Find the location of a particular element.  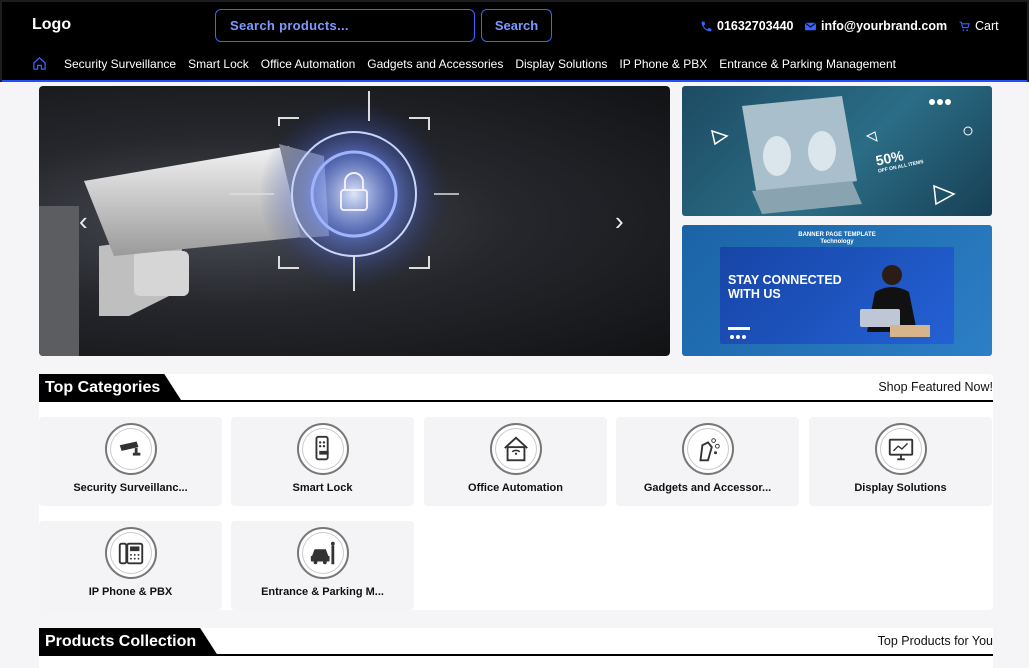

mail-icon is located at coordinates (810, 26).